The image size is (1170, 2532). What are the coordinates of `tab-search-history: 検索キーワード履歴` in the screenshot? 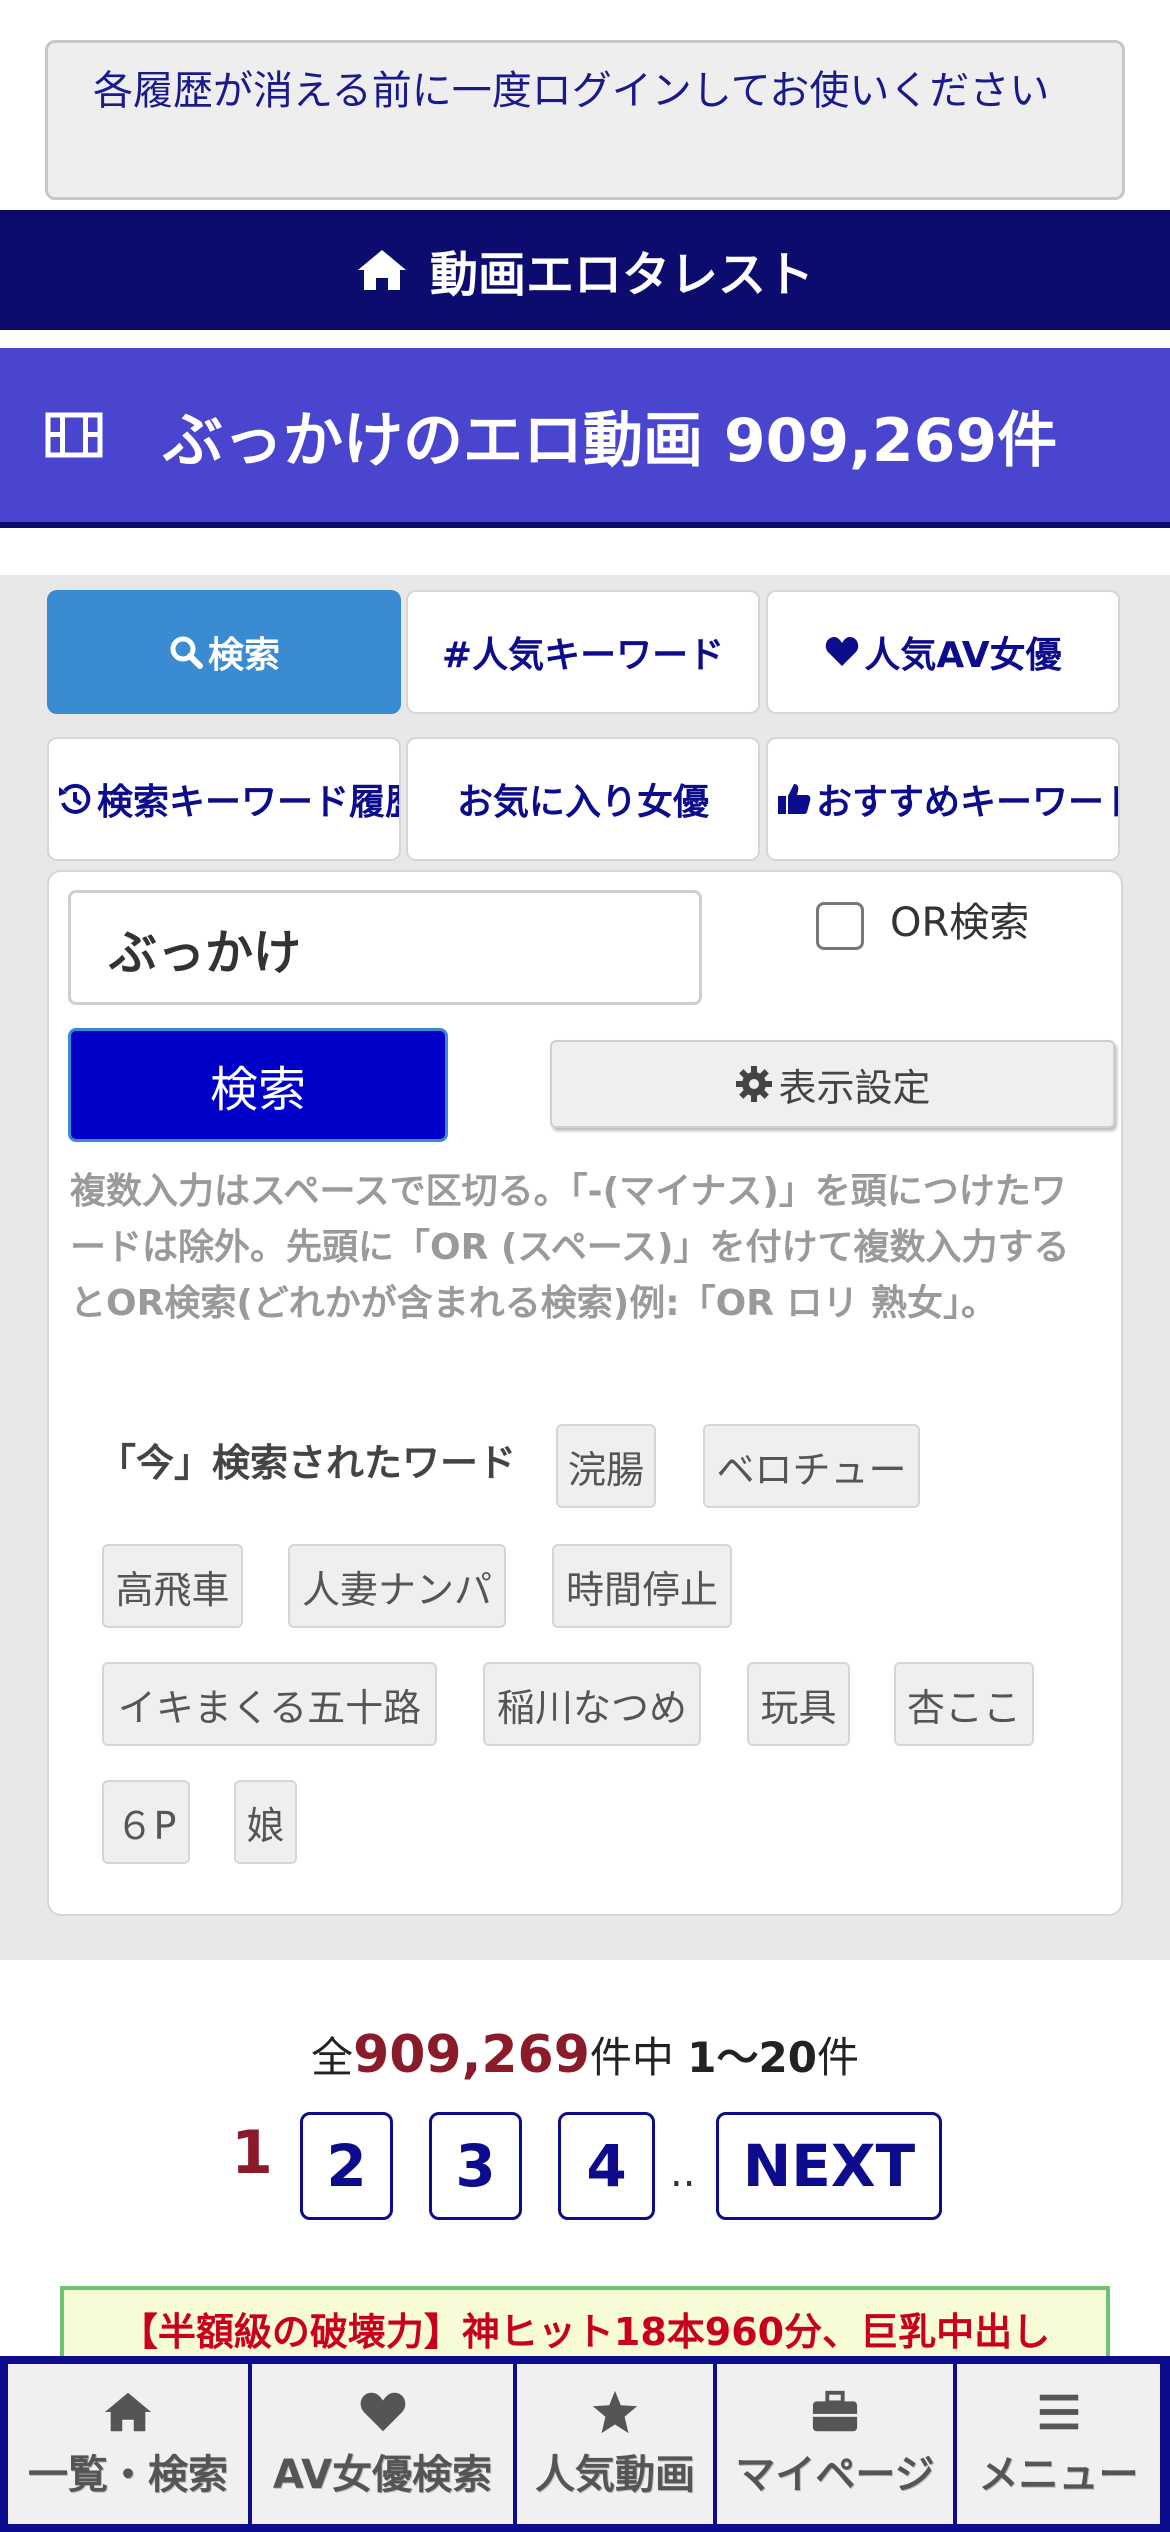 It's located at (224, 799).